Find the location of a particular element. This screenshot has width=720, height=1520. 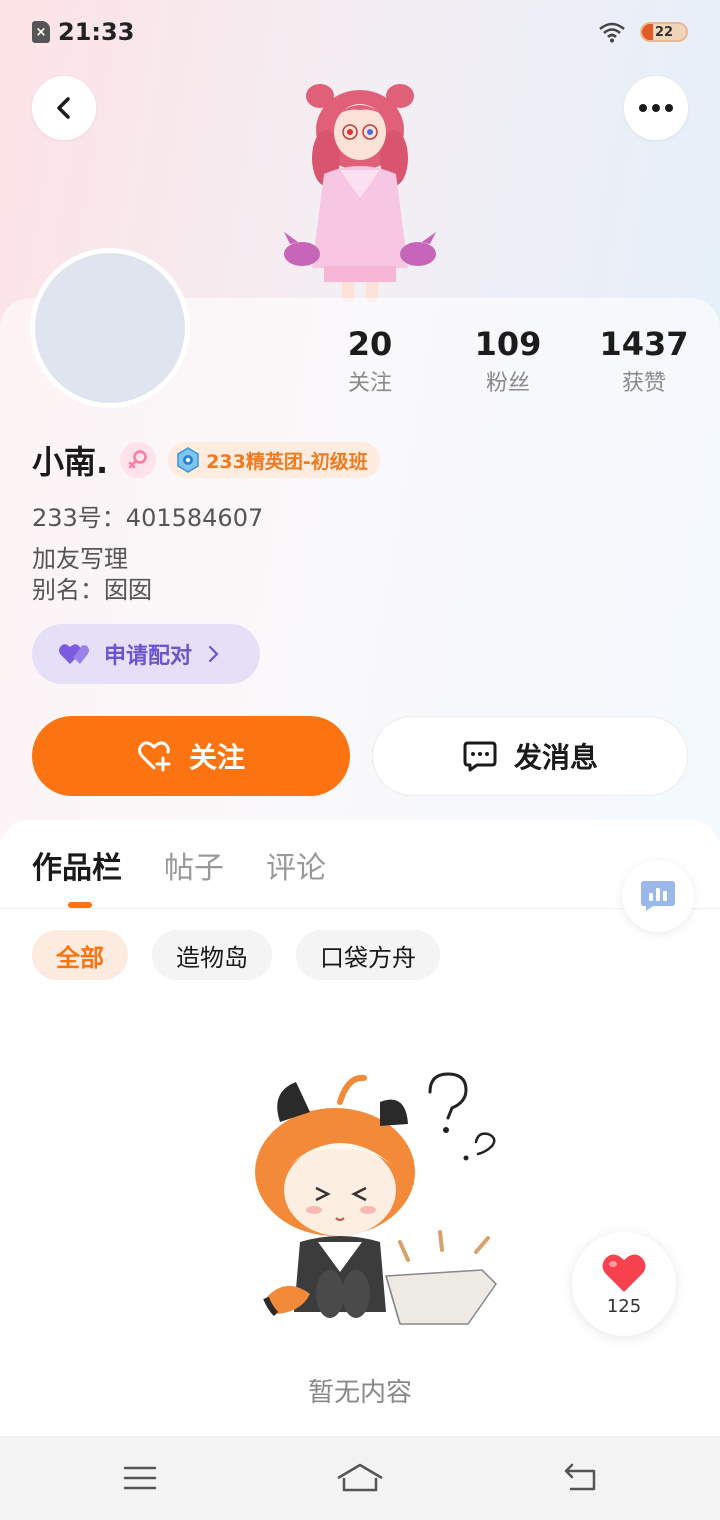

stat-followers: 109 粉丝 is located at coordinates (508, 361).